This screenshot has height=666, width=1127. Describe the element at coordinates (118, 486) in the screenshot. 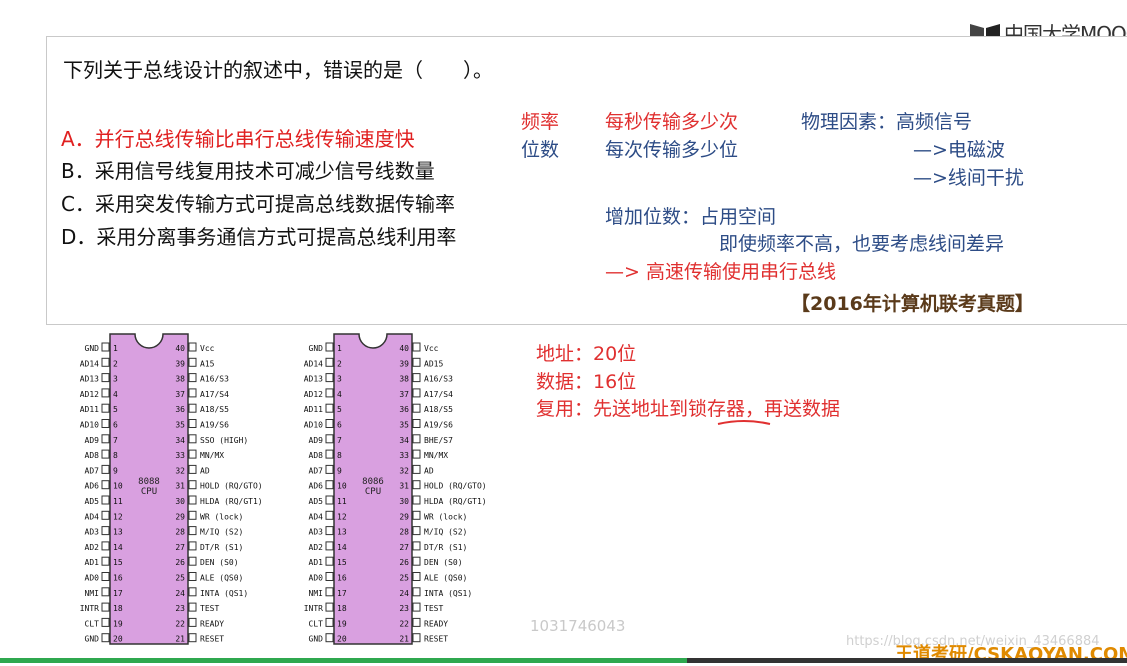

I see `pin-number: 10` at that location.